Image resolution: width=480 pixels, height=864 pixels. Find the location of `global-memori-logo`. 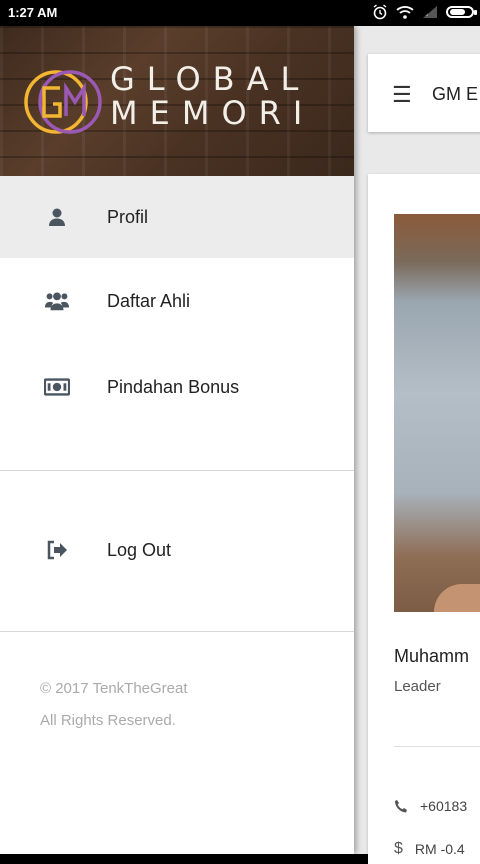

global-memori-logo is located at coordinates (63, 102).